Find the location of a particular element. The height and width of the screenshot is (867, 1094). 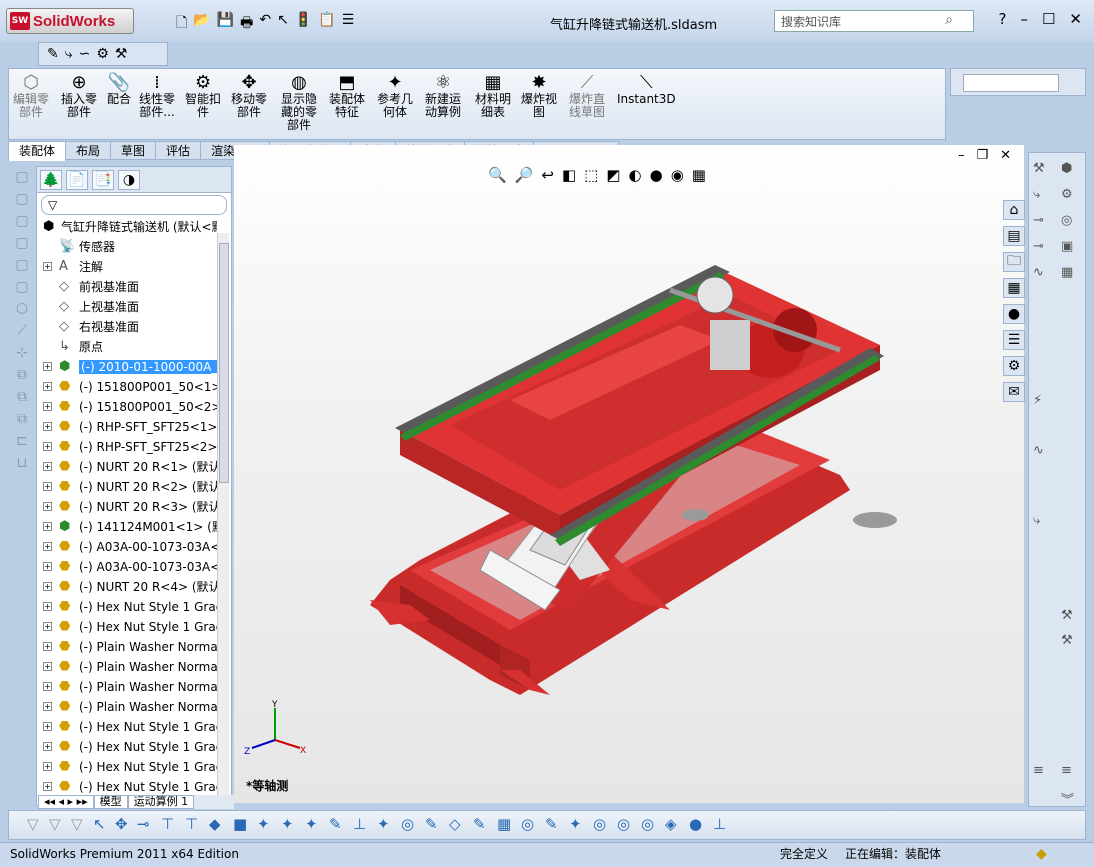

tree-item: ◇ 上视基准面 is located at coordinates (129, 307).